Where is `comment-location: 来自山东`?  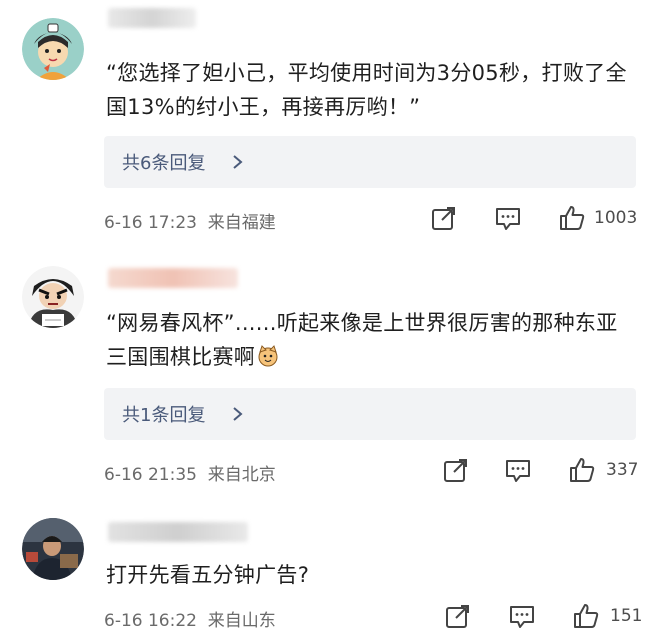
comment-location: 来自山东 is located at coordinates (241, 621).